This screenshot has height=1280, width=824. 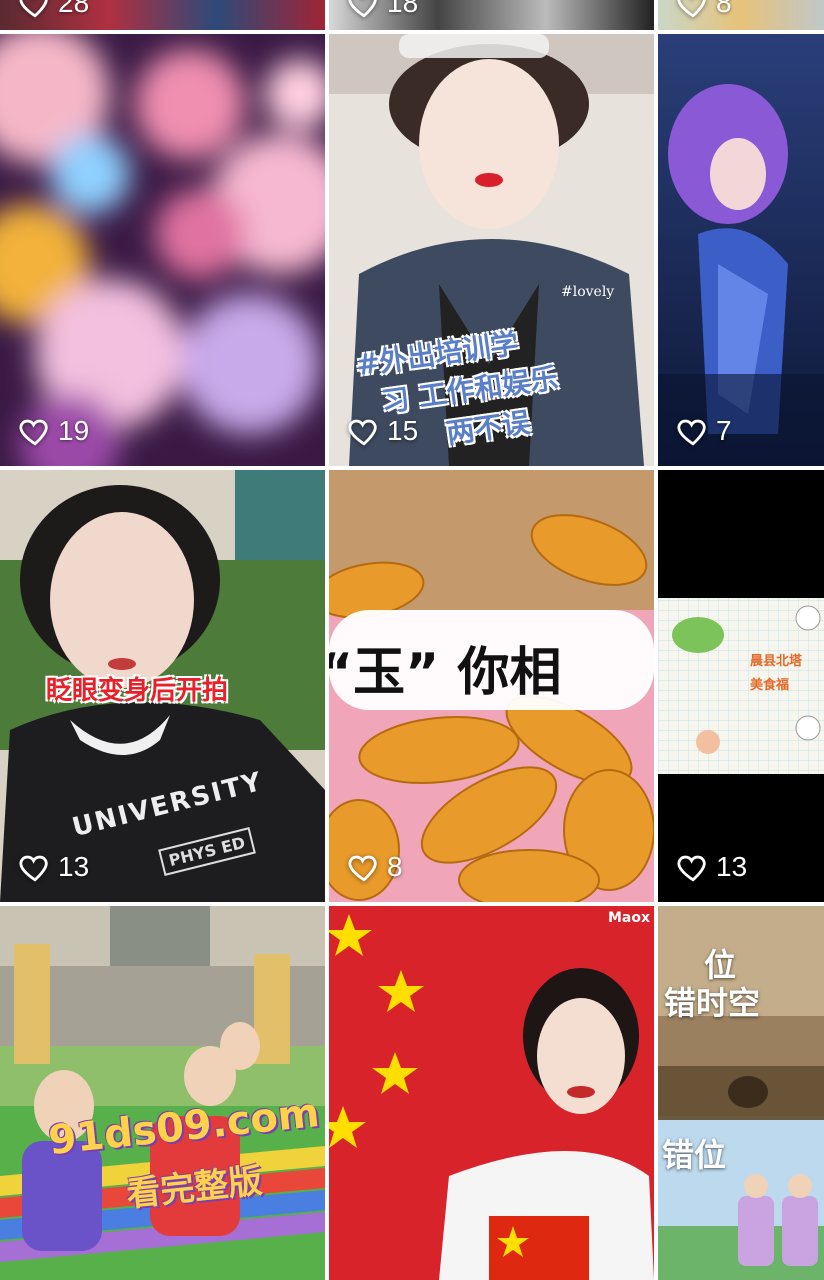 What do you see at coordinates (741, 1093) in the screenshot?
I see `video-tile-time-travel: 位 错时空 错位` at bounding box center [741, 1093].